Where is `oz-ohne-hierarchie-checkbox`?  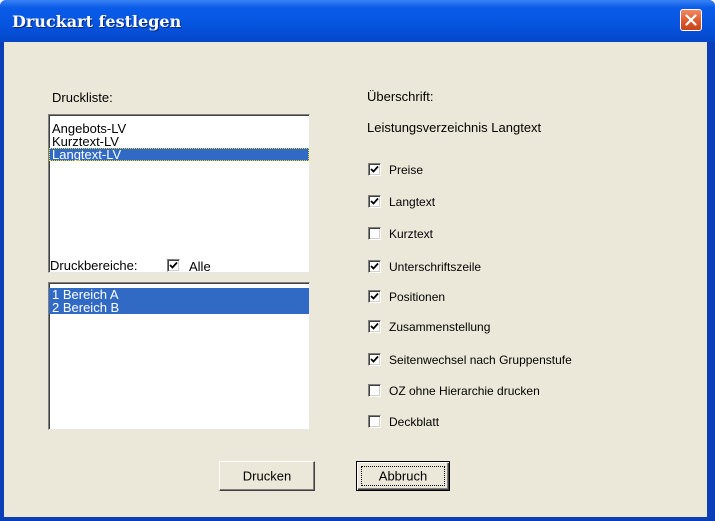 oz-ohne-hierarchie-checkbox is located at coordinates (374, 390).